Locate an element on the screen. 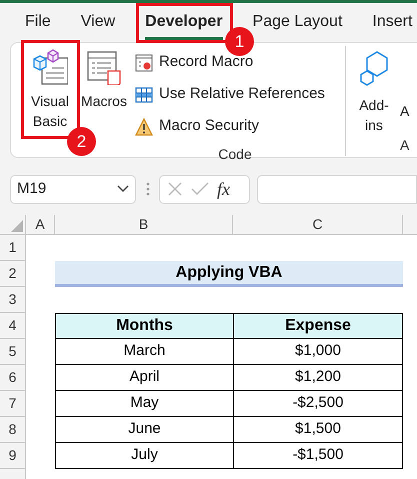 The width and height of the screenshot is (417, 479). table-cell: March is located at coordinates (144, 352).